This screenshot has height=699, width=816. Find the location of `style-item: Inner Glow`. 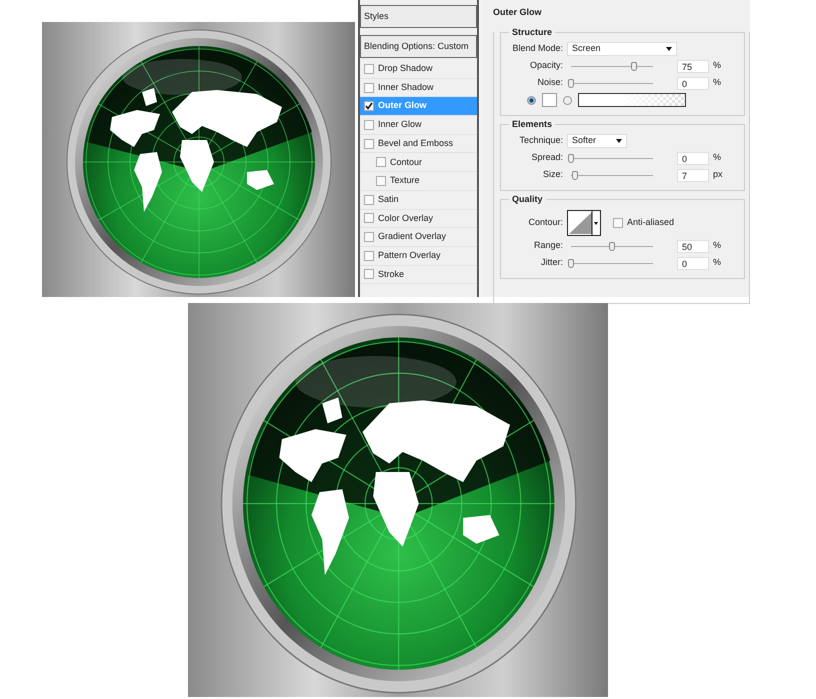

style-item: Inner Glow is located at coordinates (418, 125).